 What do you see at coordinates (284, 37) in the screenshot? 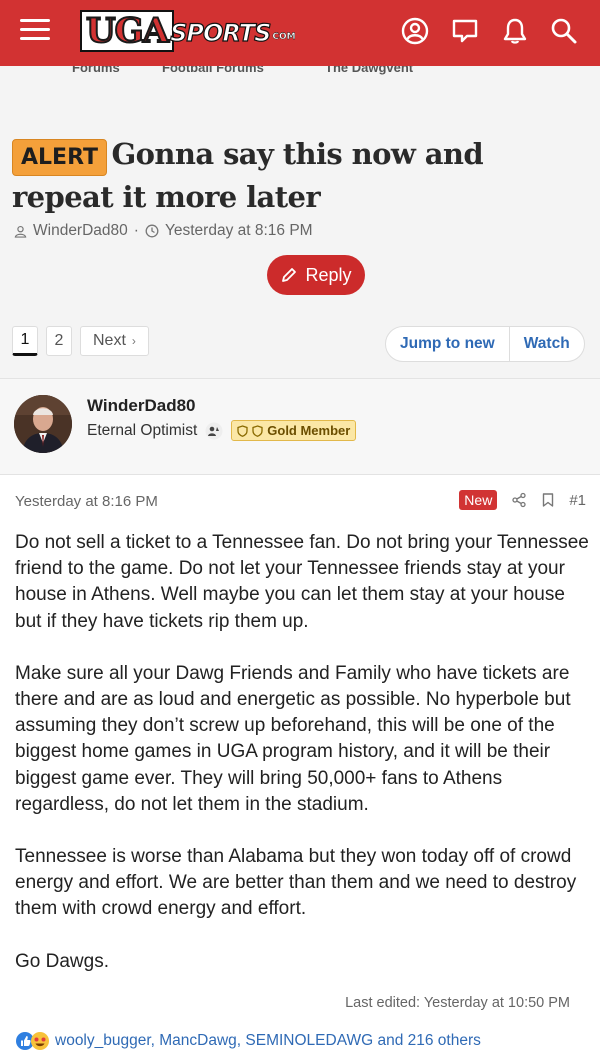
I see `logo-com-text: COM` at bounding box center [284, 37].